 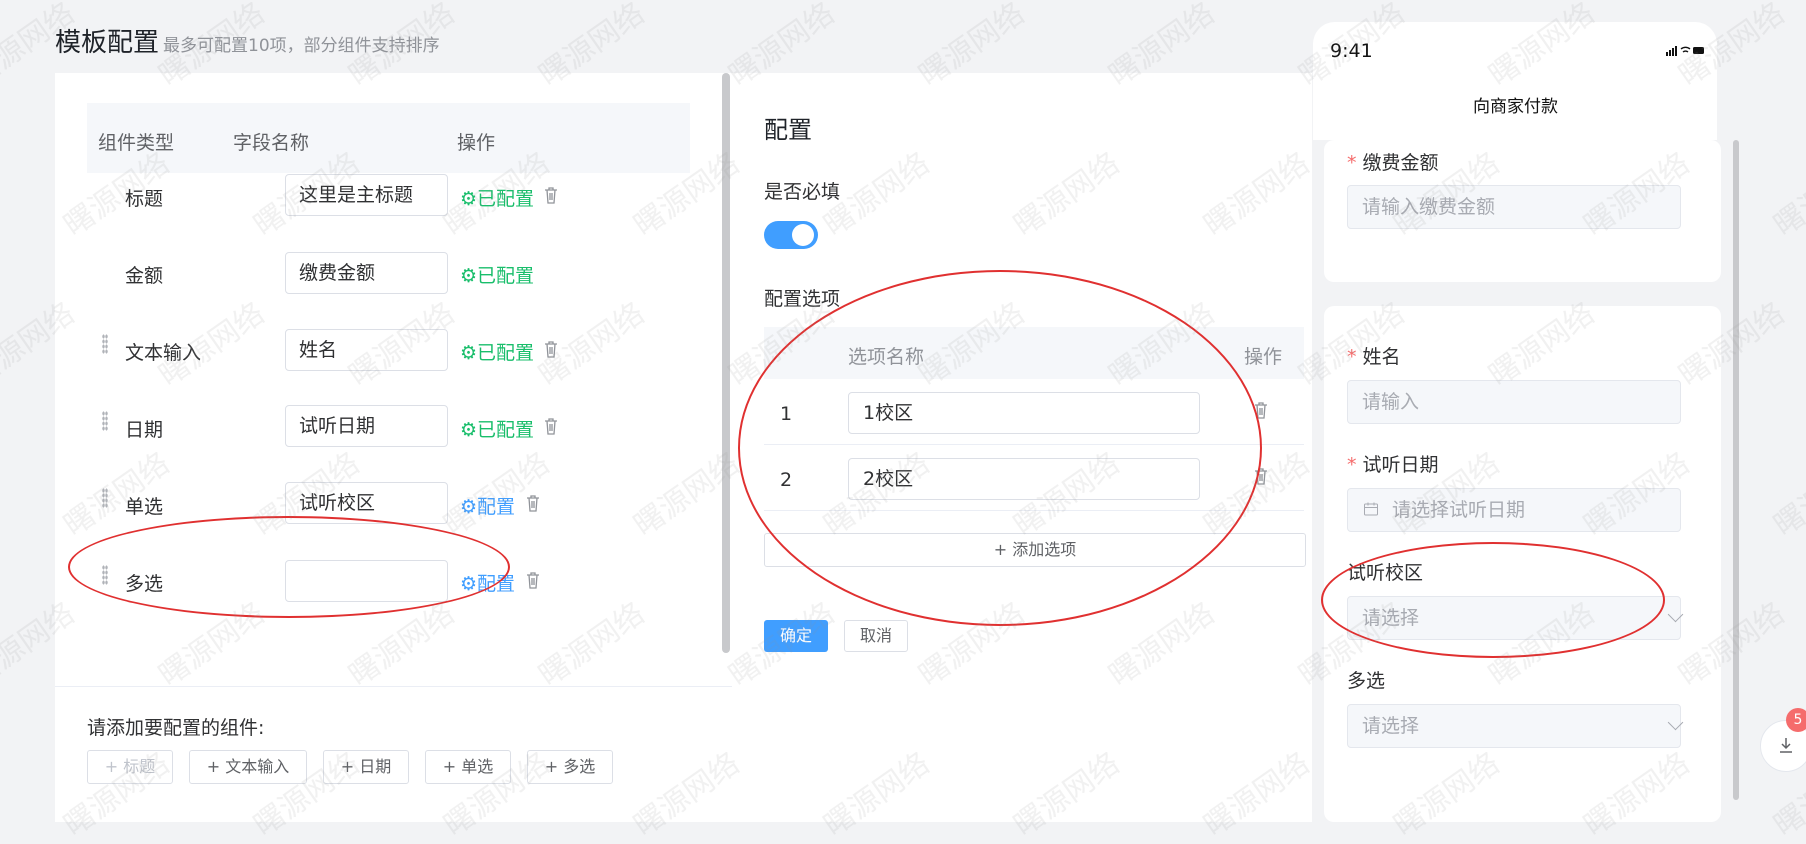 What do you see at coordinates (1515, 81) in the screenshot?
I see `phone-header` at bounding box center [1515, 81].